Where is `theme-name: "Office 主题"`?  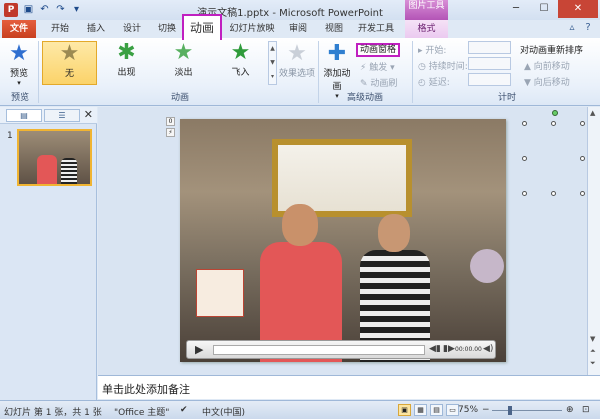 theme-name: "Office 主题" is located at coordinates (141, 411).